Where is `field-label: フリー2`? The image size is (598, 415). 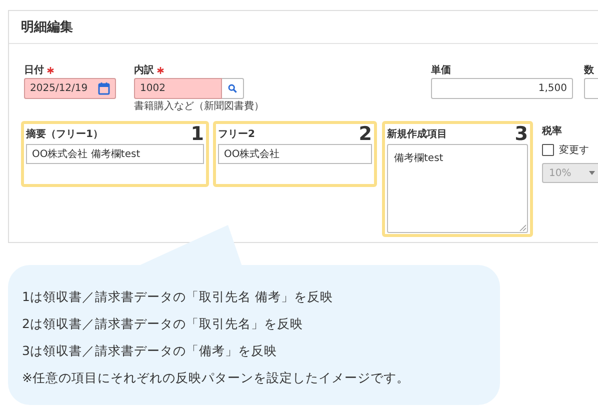
field-label: フリー2 is located at coordinates (236, 134).